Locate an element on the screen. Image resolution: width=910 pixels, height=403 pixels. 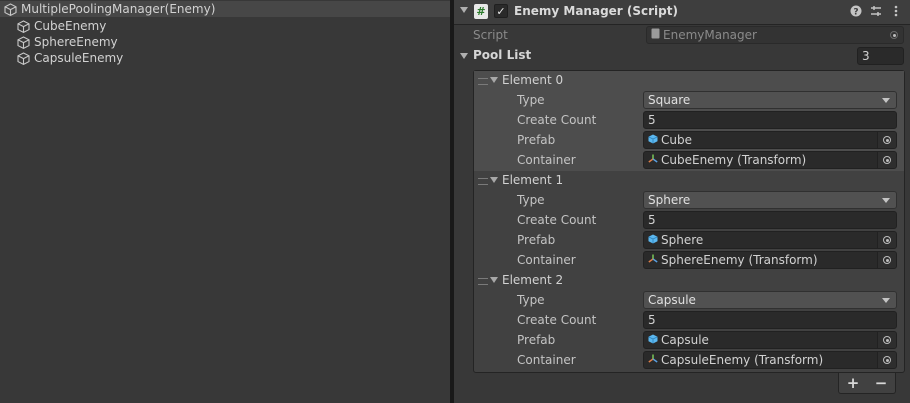
container-field: CapsuleEnemy (Transform) is located at coordinates (770, 360).